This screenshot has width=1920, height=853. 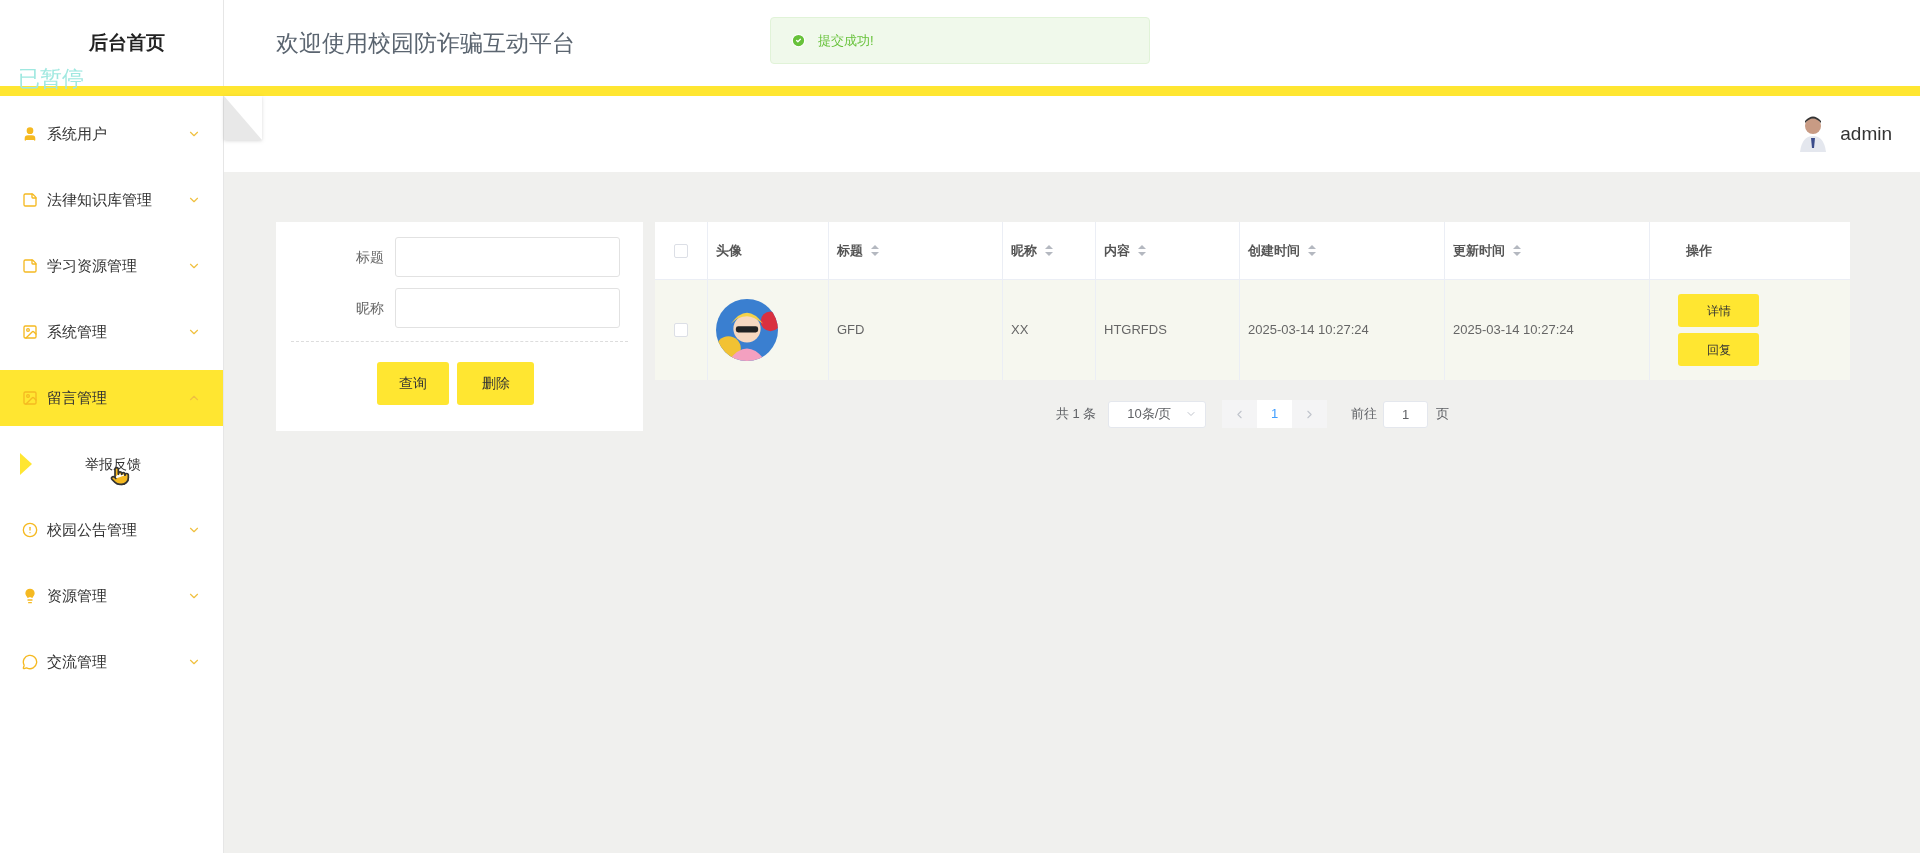 I want to click on column-header: 操作, so click(x=1699, y=250).